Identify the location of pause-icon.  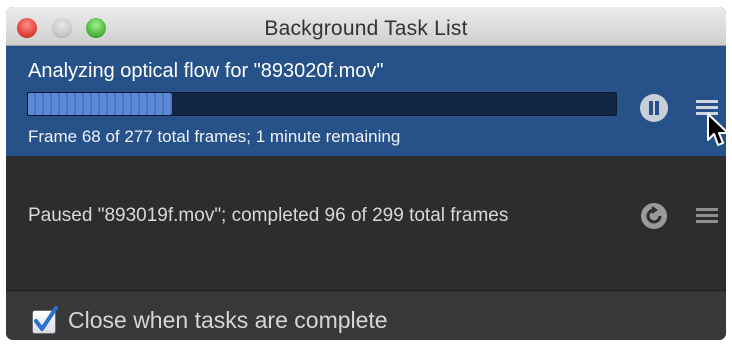
(654, 108).